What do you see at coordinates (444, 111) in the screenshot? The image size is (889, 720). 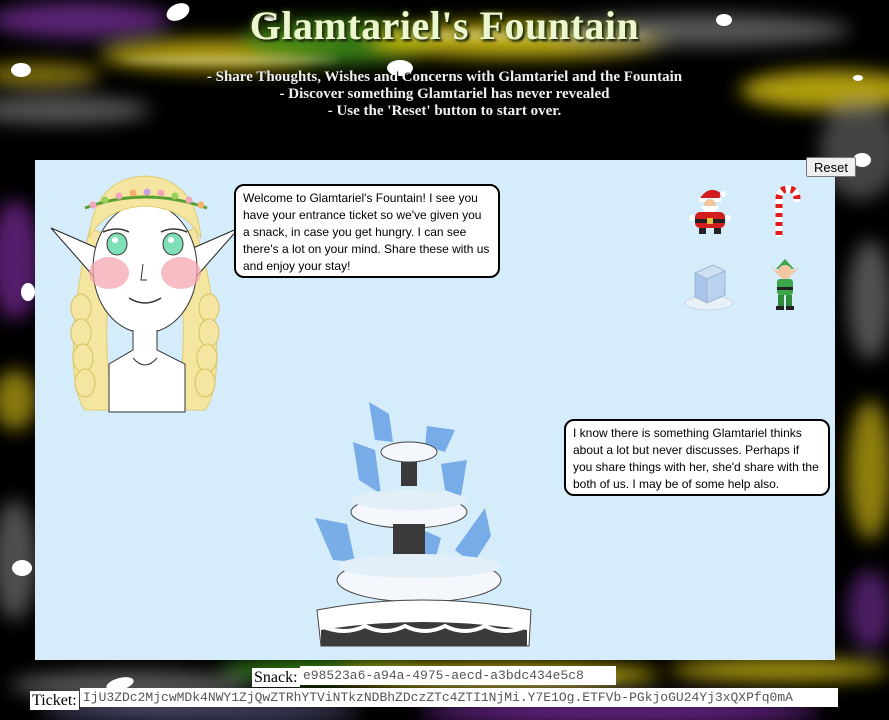 I see `instruction-item: - Use the 'Reset' button to start over.` at bounding box center [444, 111].